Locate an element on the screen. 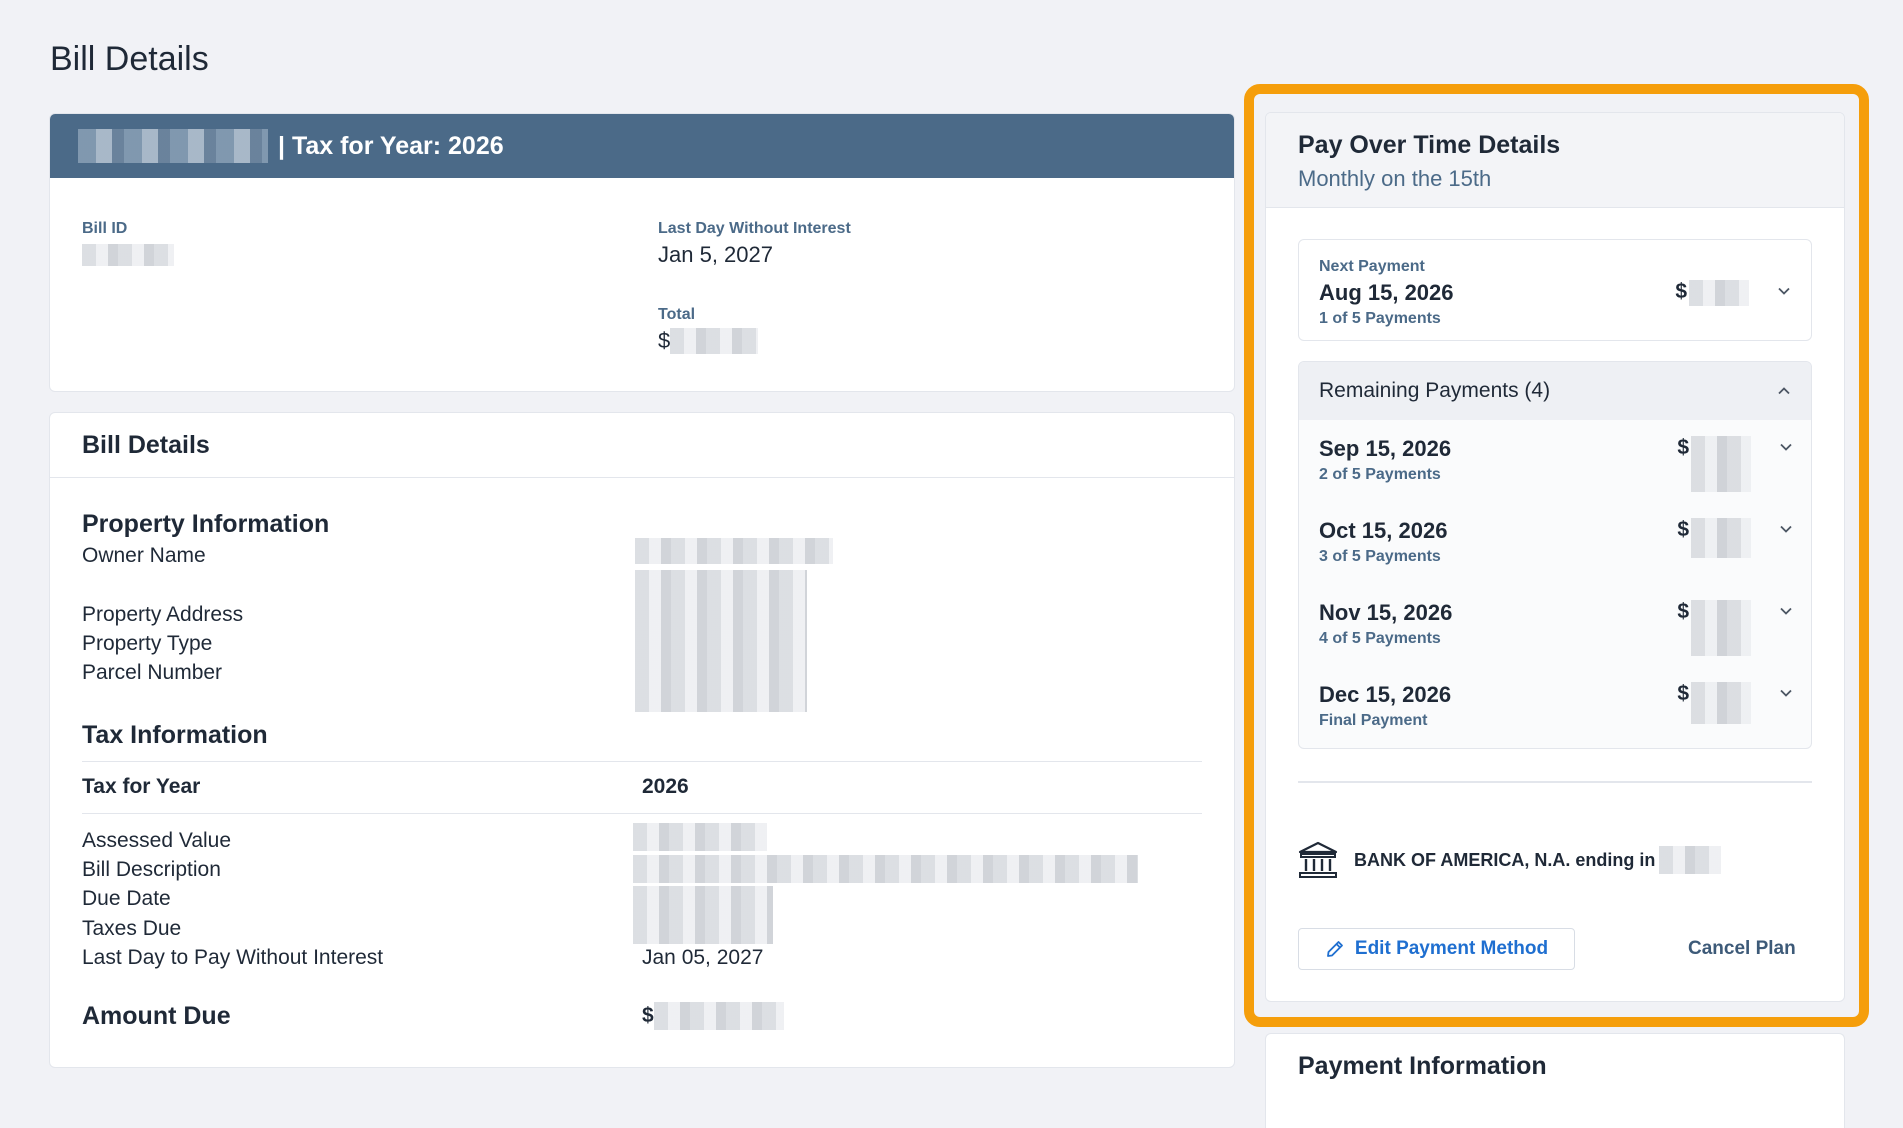 This screenshot has height=1128, width=1903. redacted-owner-name is located at coordinates (173, 146).